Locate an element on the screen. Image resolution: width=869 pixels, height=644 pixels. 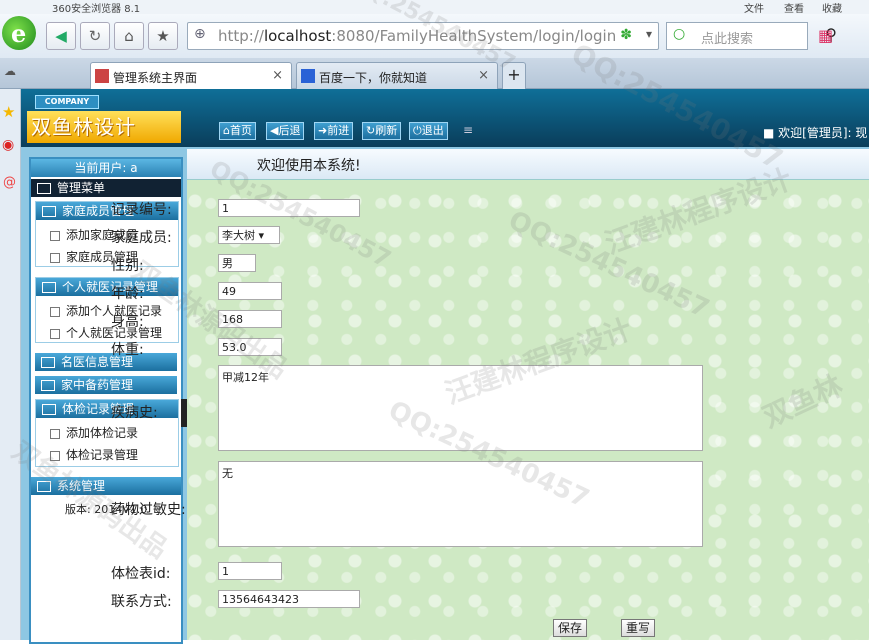
textarea-allergy: 无 is located at coordinates (460, 504).